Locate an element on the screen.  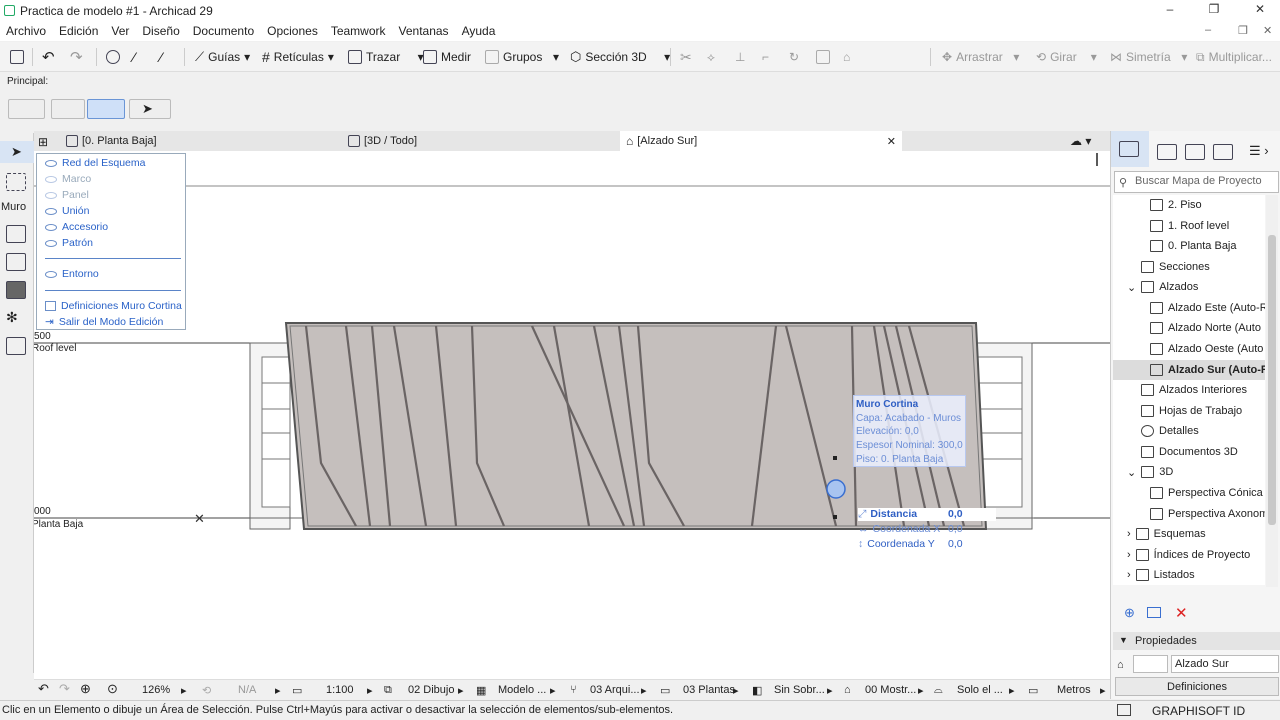
home-icon is located at coordinates (17, 57).